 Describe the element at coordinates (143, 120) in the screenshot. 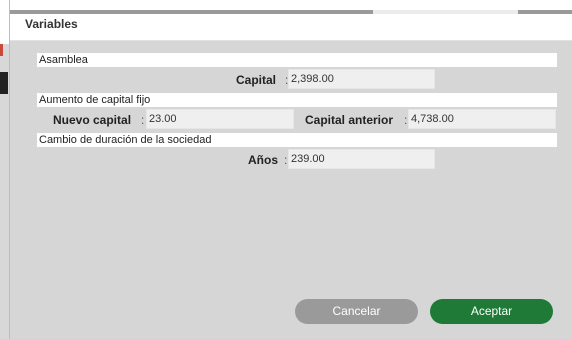

I see `nuevo-capital-colon: :` at that location.